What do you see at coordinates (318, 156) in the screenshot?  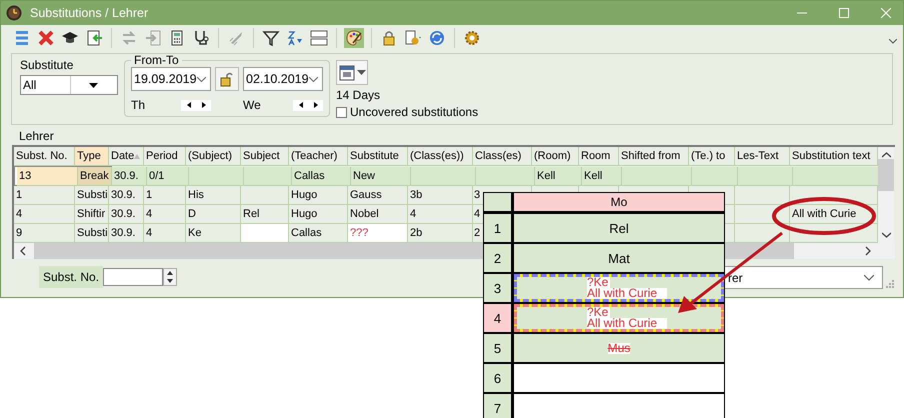 I see `column-header: (Teacher)` at bounding box center [318, 156].